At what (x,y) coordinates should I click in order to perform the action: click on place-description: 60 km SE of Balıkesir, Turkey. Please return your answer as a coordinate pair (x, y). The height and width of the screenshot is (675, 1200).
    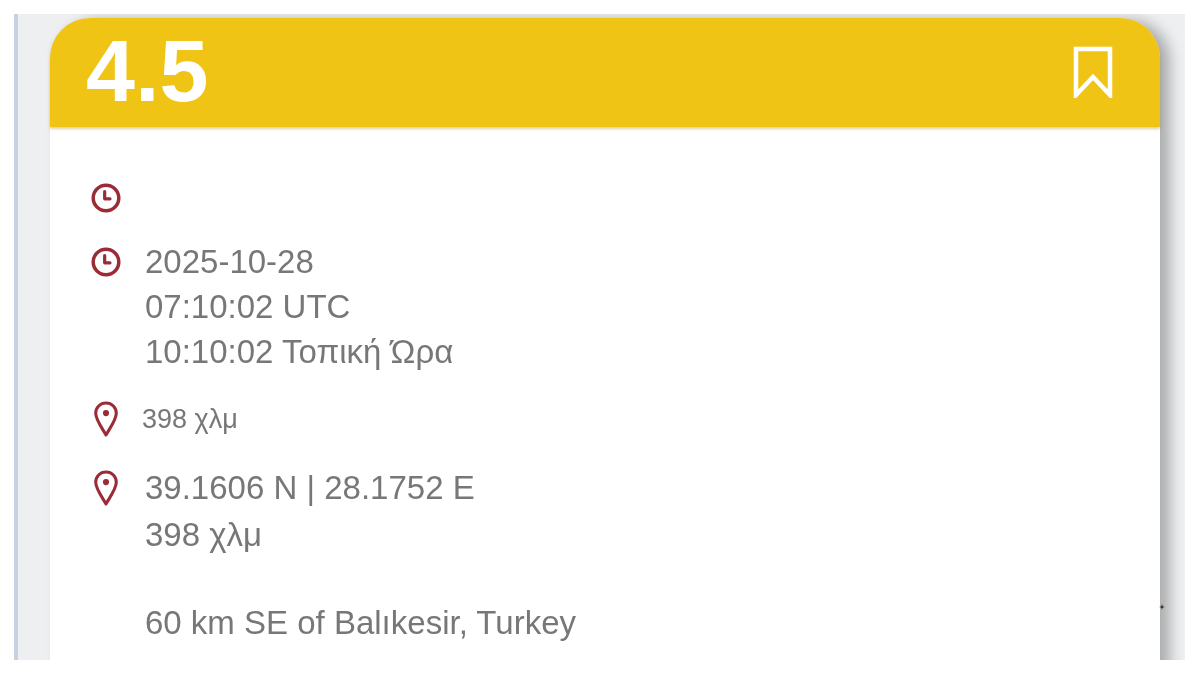
    Looking at the image, I should click on (360, 623).